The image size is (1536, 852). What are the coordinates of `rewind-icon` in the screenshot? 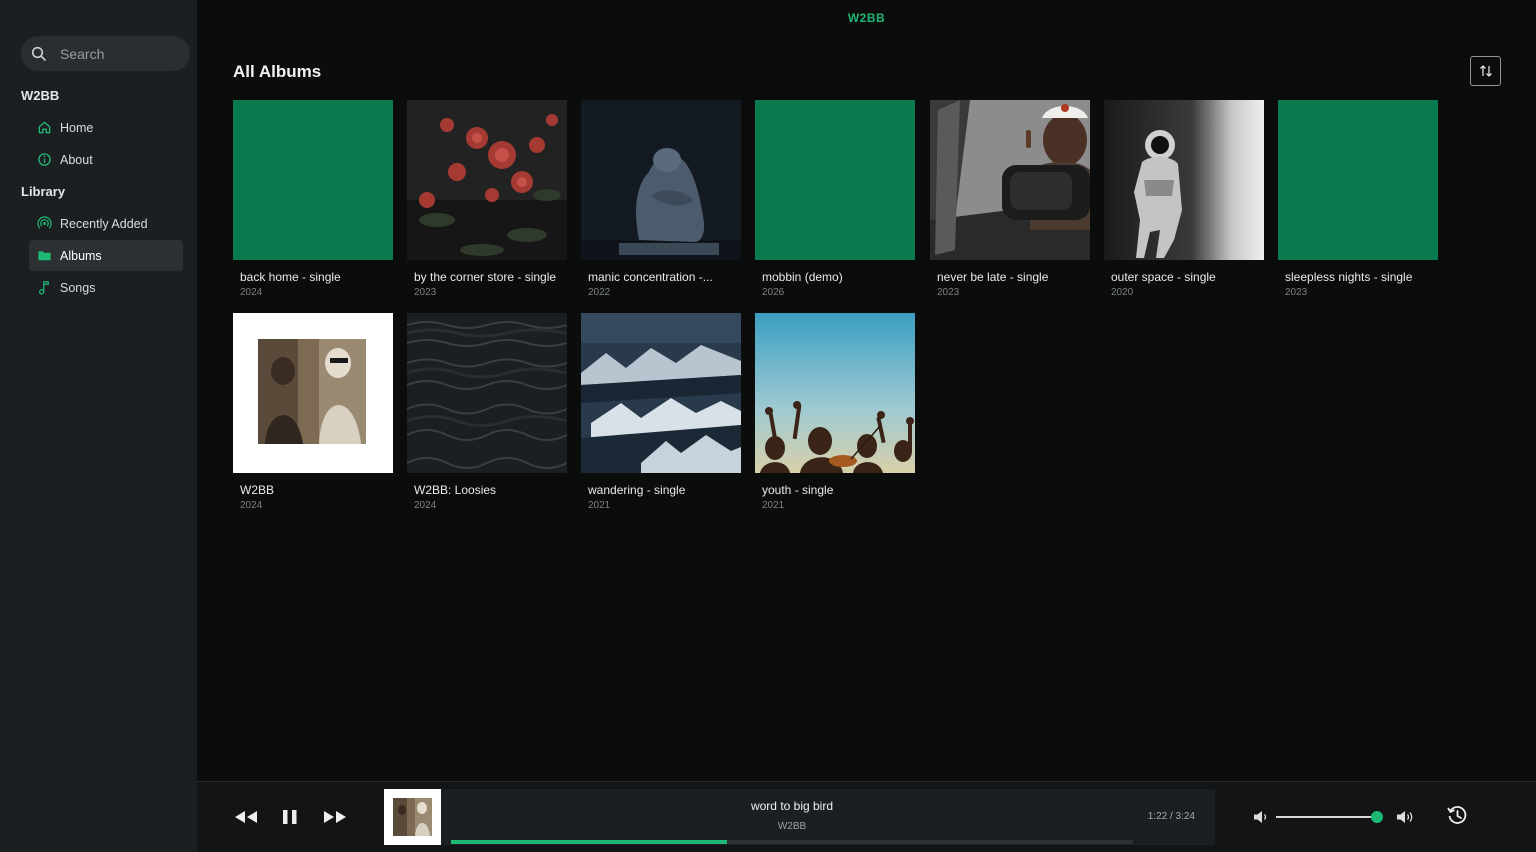 It's located at (246, 817).